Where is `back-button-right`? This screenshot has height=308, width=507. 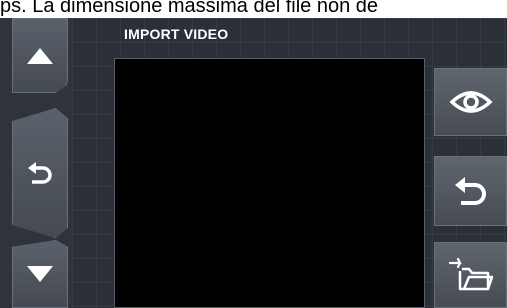 back-button-right is located at coordinates (470, 191).